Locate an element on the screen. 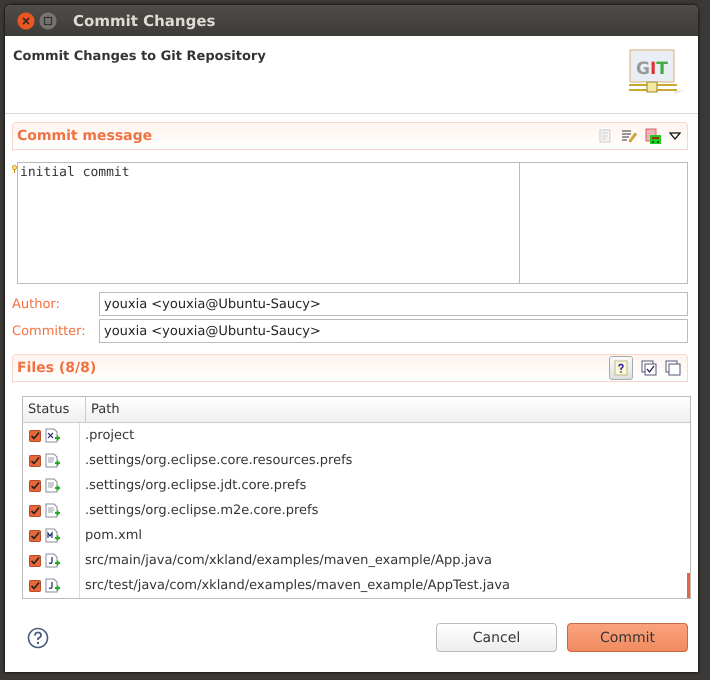  uncheck-all-icon is located at coordinates (673, 368).